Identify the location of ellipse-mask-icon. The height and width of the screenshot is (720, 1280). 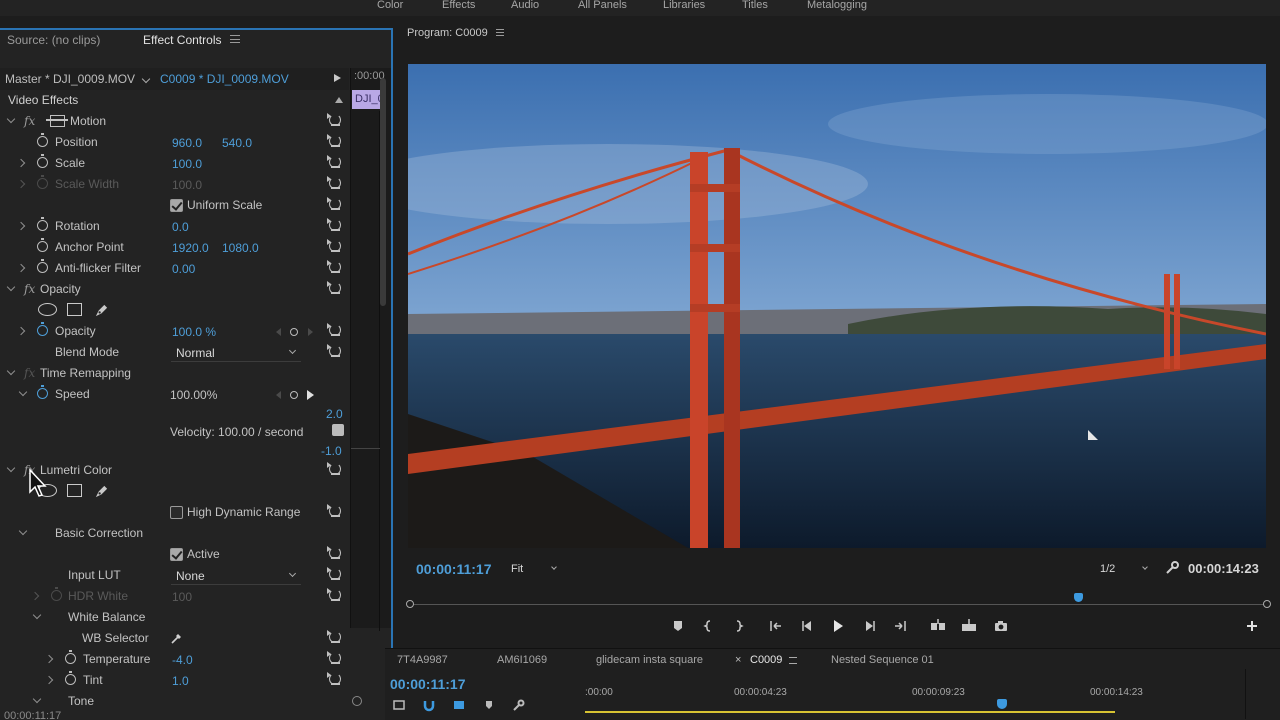
(47, 309).